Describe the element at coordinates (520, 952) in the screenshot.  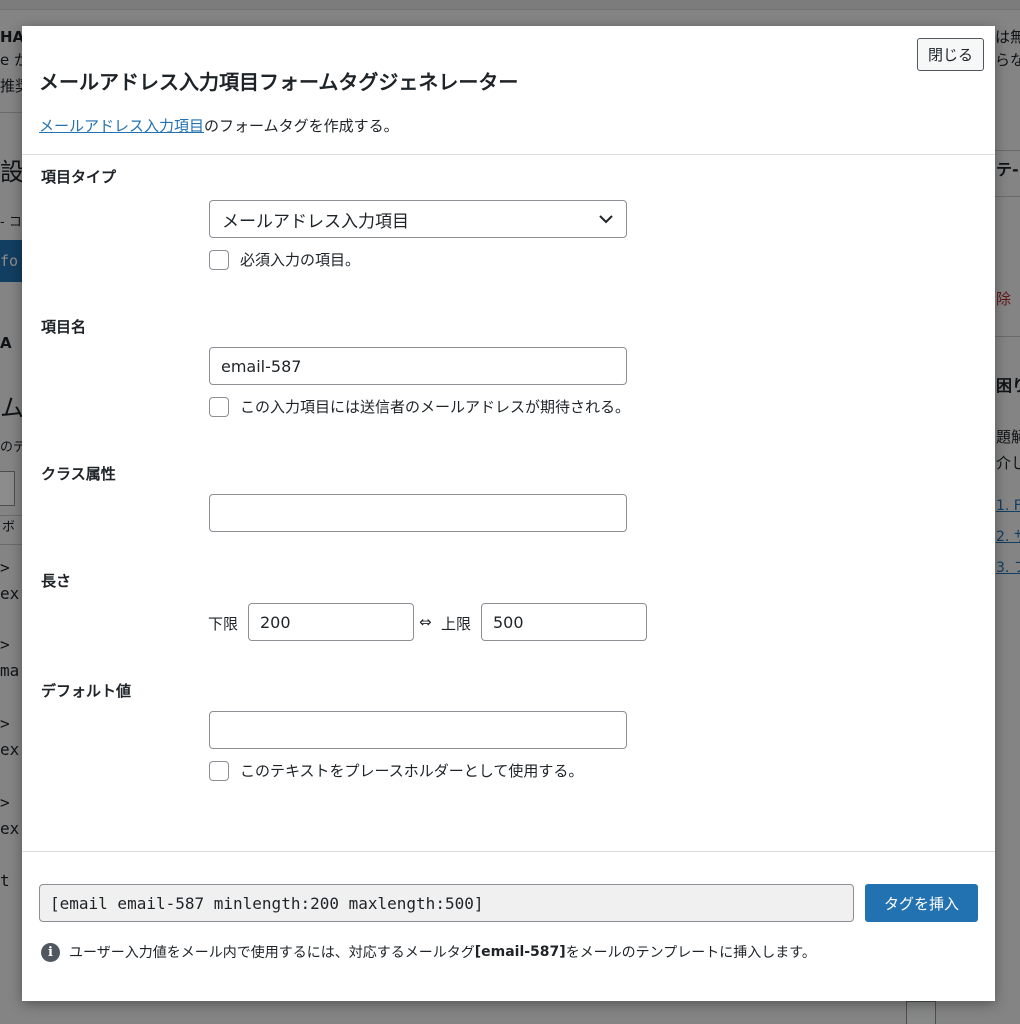
I see `mail-tag: [email-587]` at that location.